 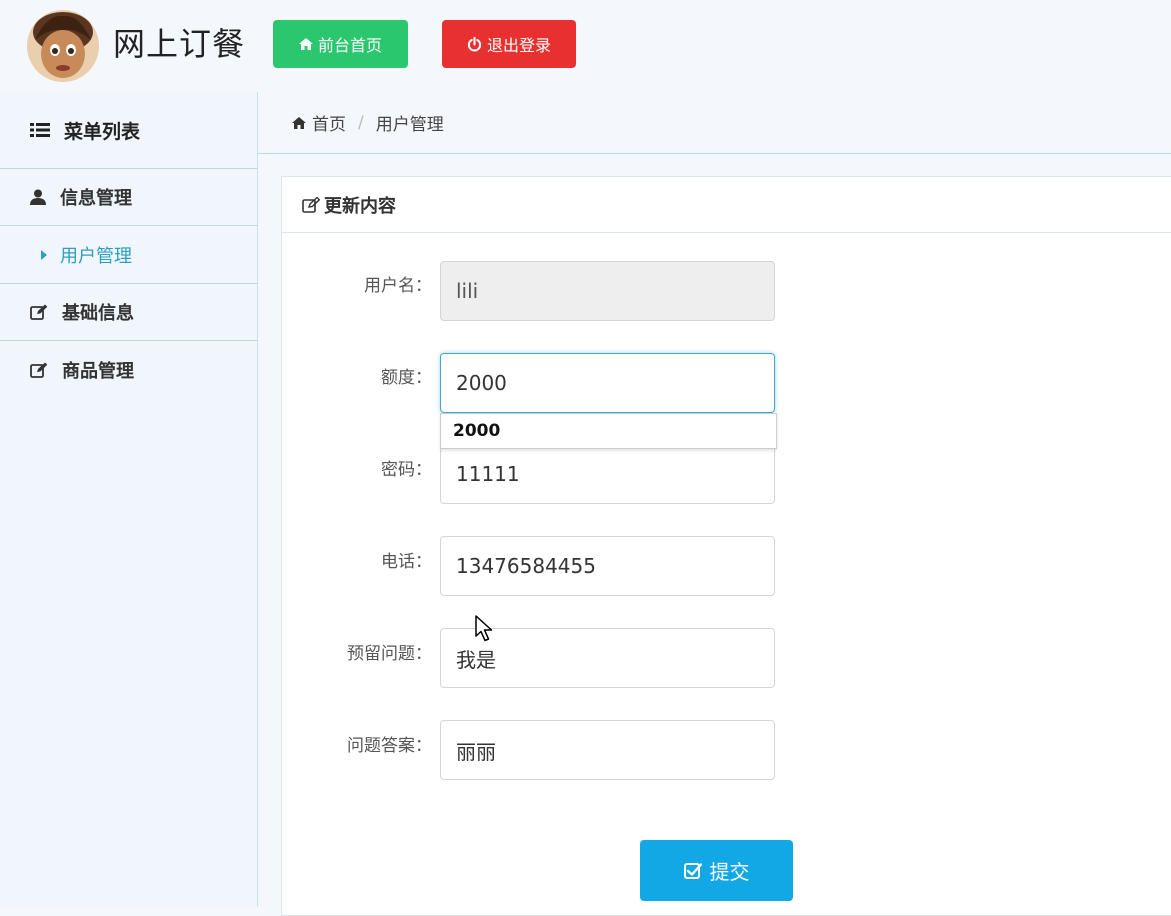 I want to click on site-title: 网上订餐, so click(x=179, y=44).